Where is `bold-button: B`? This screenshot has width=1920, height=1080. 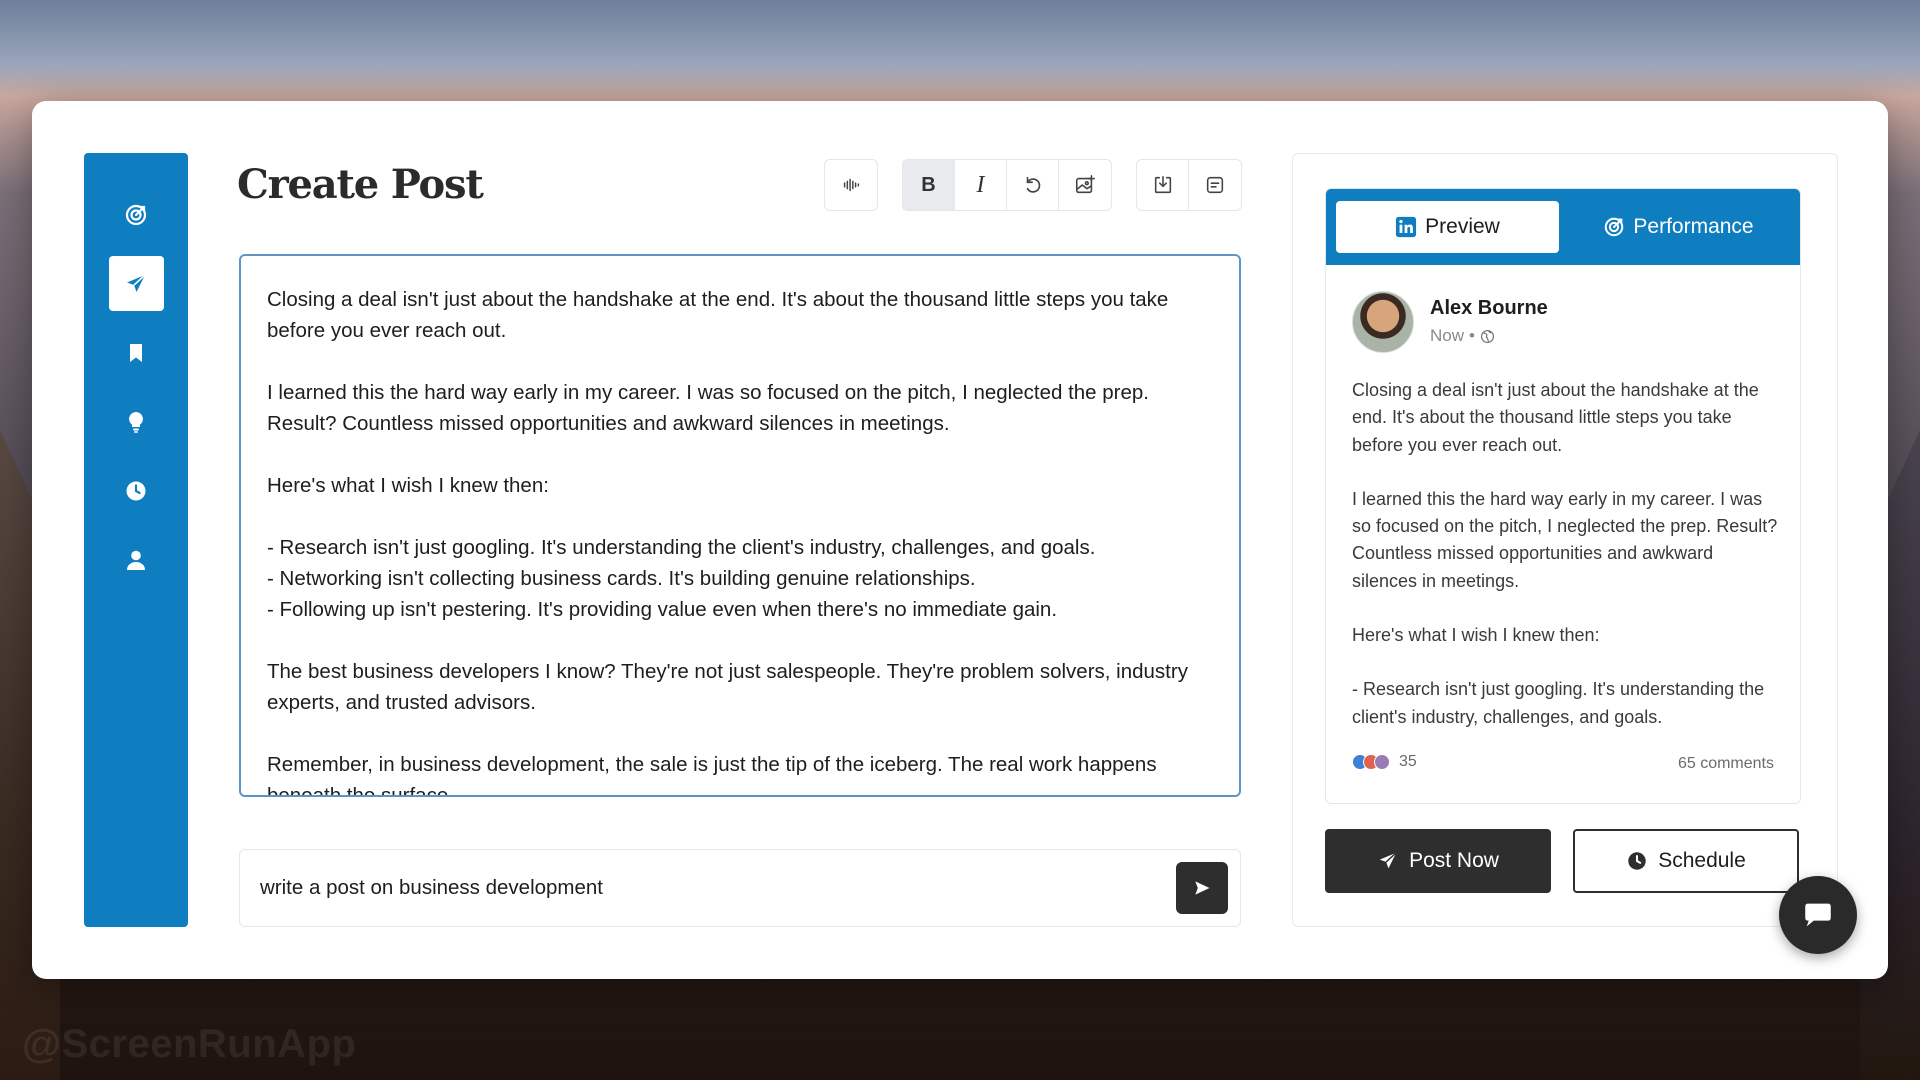 bold-button: B is located at coordinates (929, 185).